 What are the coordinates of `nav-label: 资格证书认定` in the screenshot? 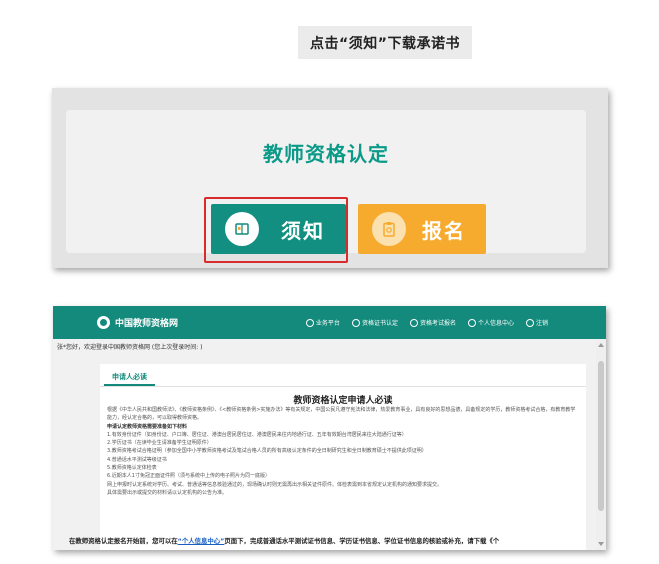 It's located at (379, 323).